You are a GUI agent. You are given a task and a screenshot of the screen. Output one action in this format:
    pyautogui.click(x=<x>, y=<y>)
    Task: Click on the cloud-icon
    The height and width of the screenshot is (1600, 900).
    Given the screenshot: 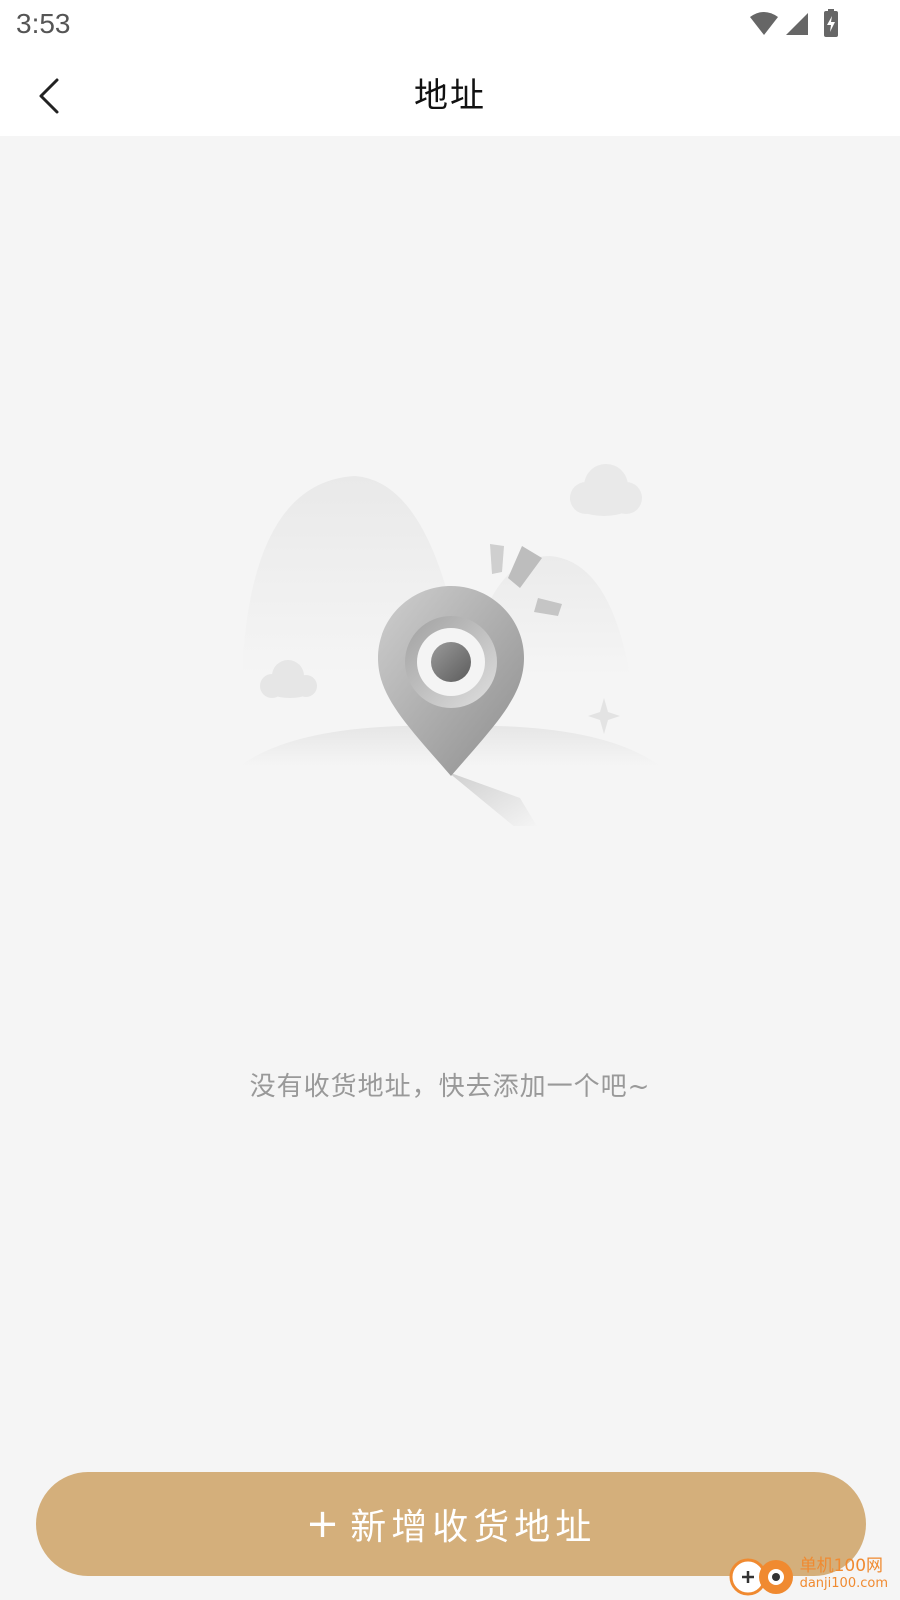 What is the action you would take?
    pyautogui.click(x=606, y=490)
    